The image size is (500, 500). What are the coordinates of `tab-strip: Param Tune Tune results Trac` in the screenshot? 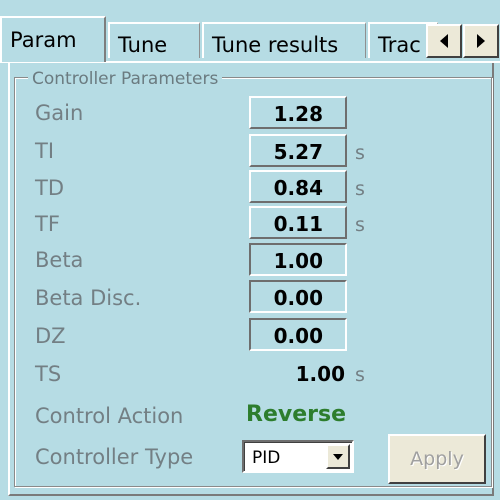 It's located at (250, 32).